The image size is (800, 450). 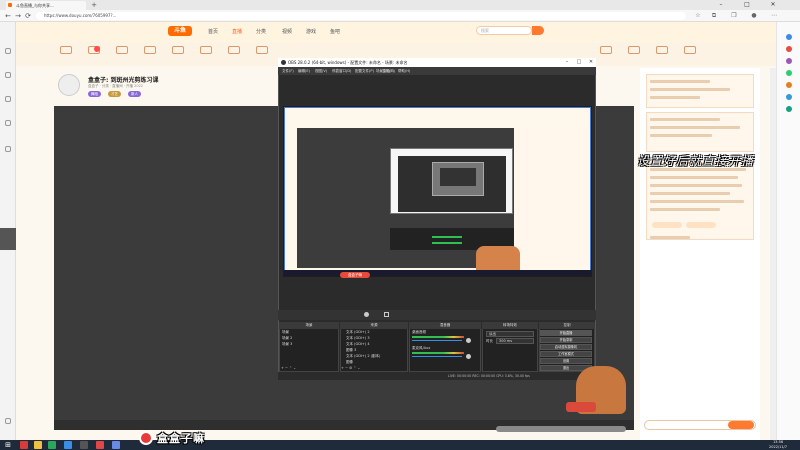 I want to click on sidebar-collapse-handle, so click(x=8, y=239).